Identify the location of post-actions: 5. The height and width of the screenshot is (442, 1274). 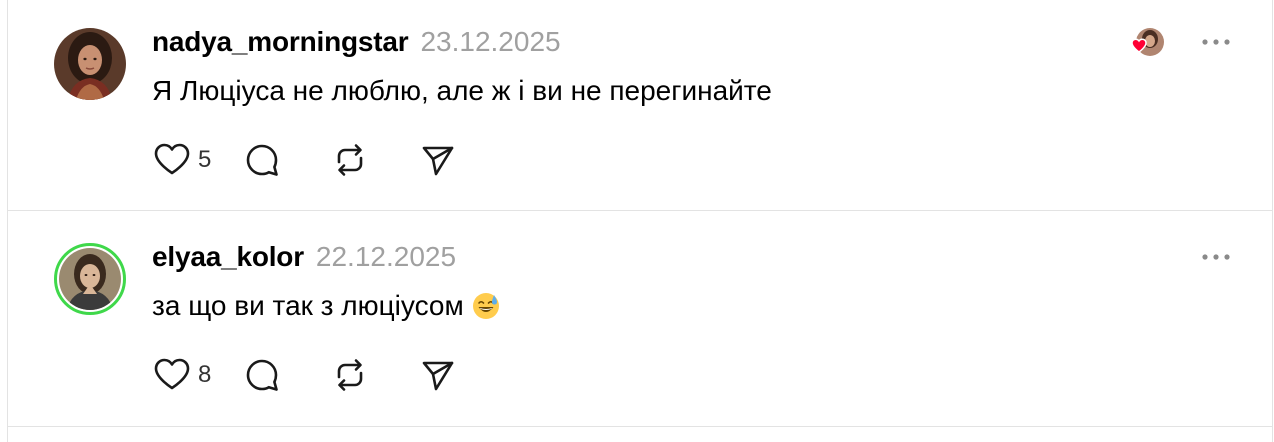
(315, 160).